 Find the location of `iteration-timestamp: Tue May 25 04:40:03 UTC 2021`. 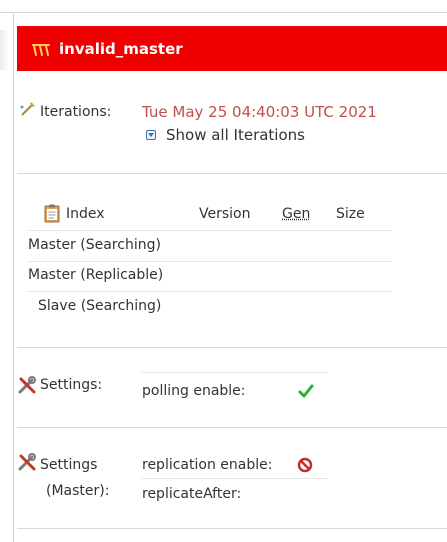

iteration-timestamp: Tue May 25 04:40:03 UTC 2021 is located at coordinates (259, 112).